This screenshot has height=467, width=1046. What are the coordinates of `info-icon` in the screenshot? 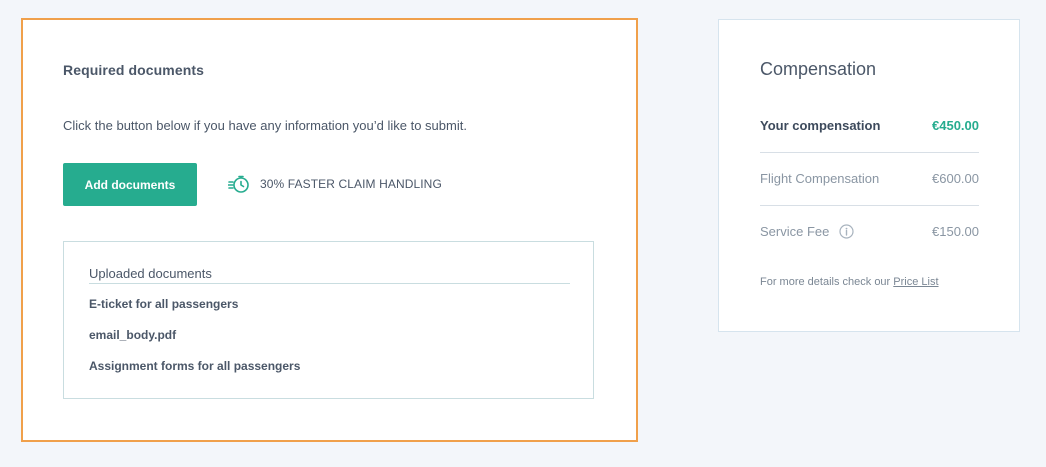 It's located at (846, 231).